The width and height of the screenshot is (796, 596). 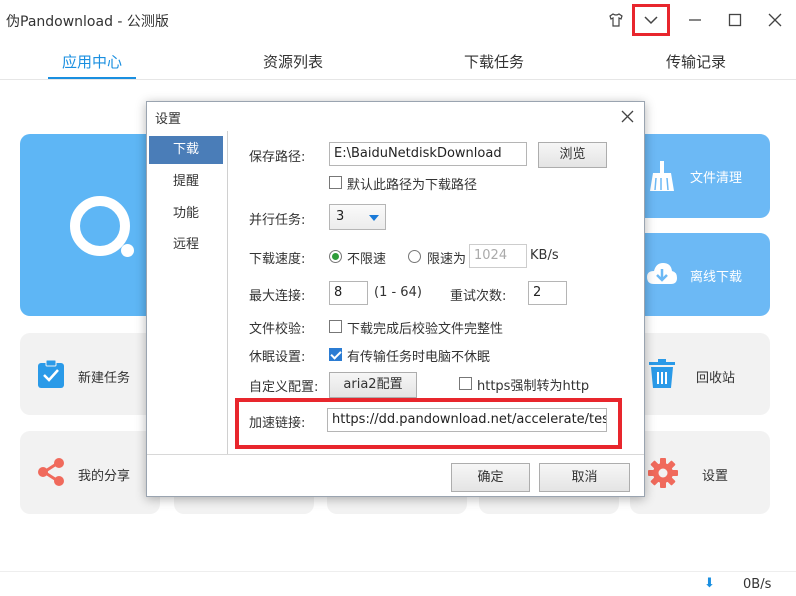 What do you see at coordinates (584, 477) in the screenshot?
I see `cancel-button: 取消` at bounding box center [584, 477].